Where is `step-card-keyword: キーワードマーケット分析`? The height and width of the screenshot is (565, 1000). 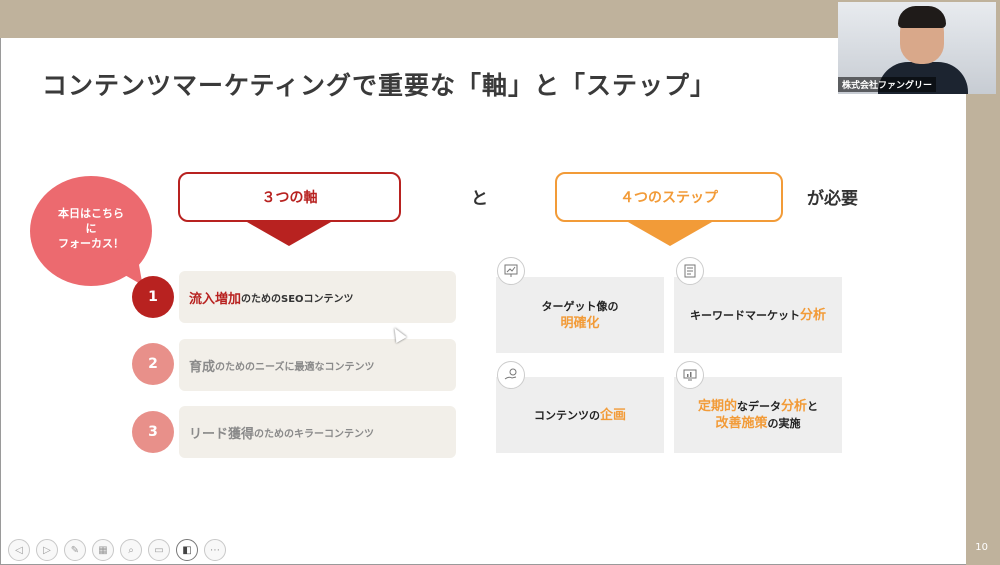 step-card-keyword: キーワードマーケット分析 is located at coordinates (758, 315).